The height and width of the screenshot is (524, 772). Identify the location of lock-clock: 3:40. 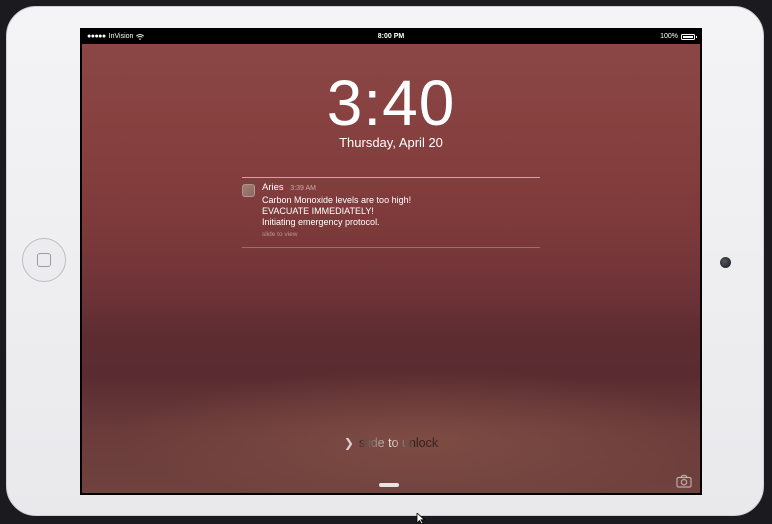
(391, 103).